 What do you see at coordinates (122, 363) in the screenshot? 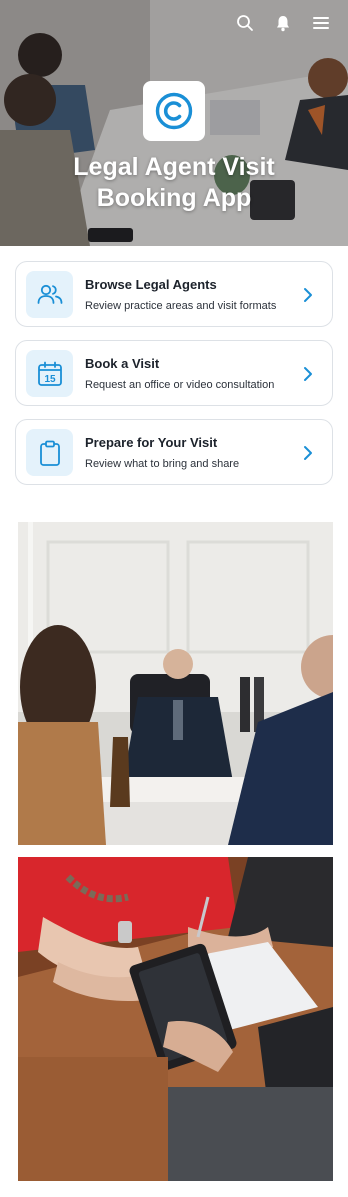
I see `card-title: Book a Visit` at bounding box center [122, 363].